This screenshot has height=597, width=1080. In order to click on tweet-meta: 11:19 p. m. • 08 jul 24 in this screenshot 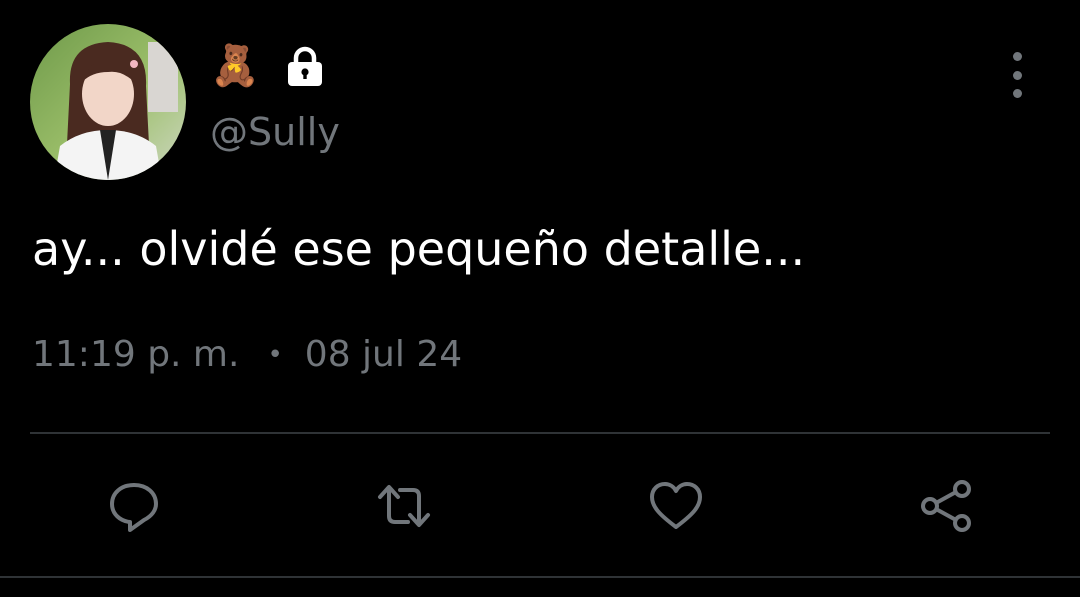, I will do `click(247, 354)`.